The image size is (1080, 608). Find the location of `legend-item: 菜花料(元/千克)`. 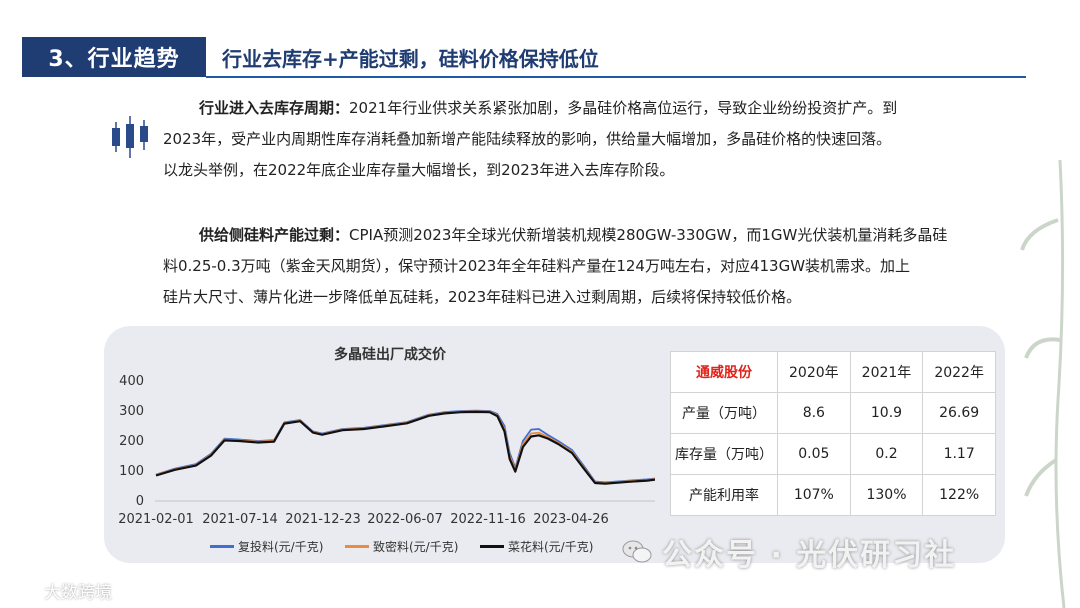

legend-item: 菜花料(元/千克) is located at coordinates (536, 546).